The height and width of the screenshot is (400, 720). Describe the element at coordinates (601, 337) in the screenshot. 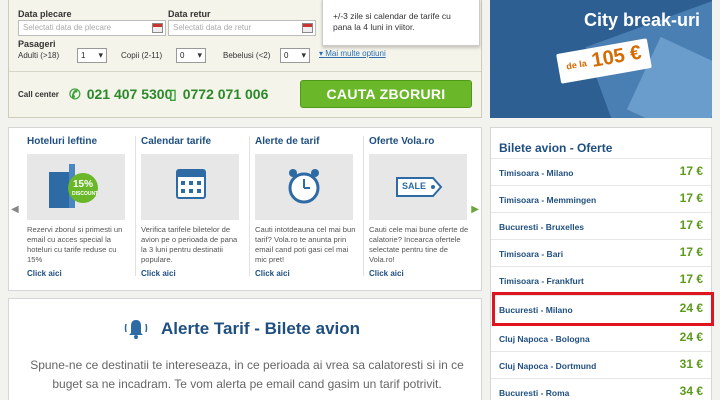

I see `offer-row: Cluj Napoca - Bologna 24 €` at that location.